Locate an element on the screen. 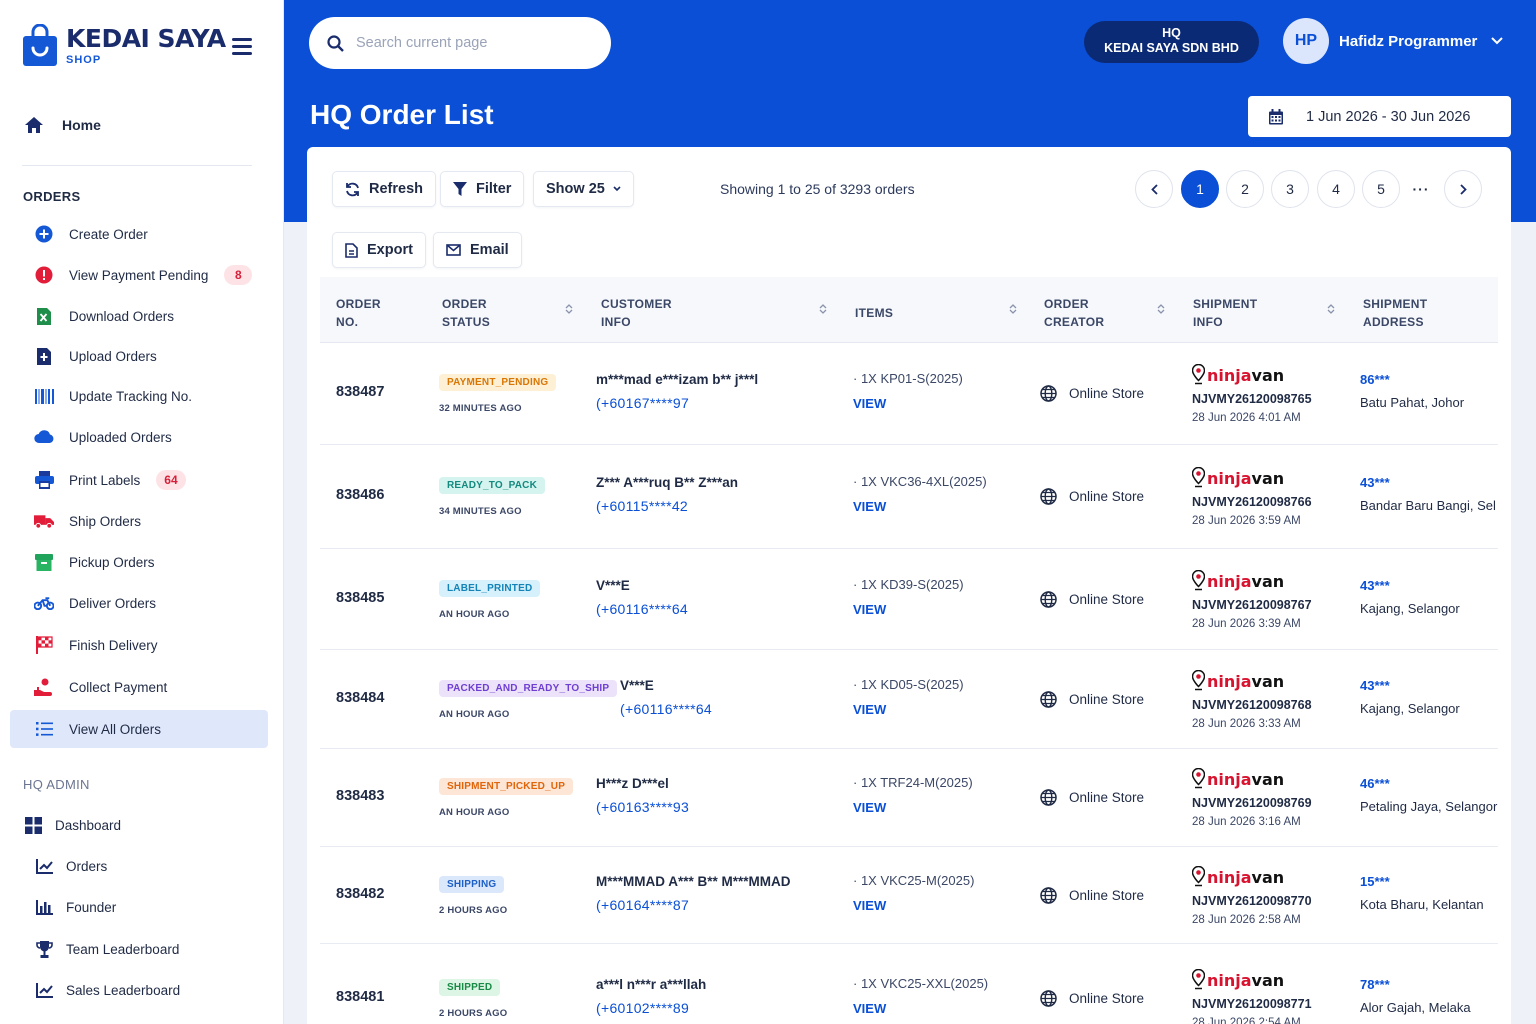 This screenshot has height=1024, width=1536. order-status-cell: SHIPPED 2 HOURS AGO is located at coordinates (473, 998).